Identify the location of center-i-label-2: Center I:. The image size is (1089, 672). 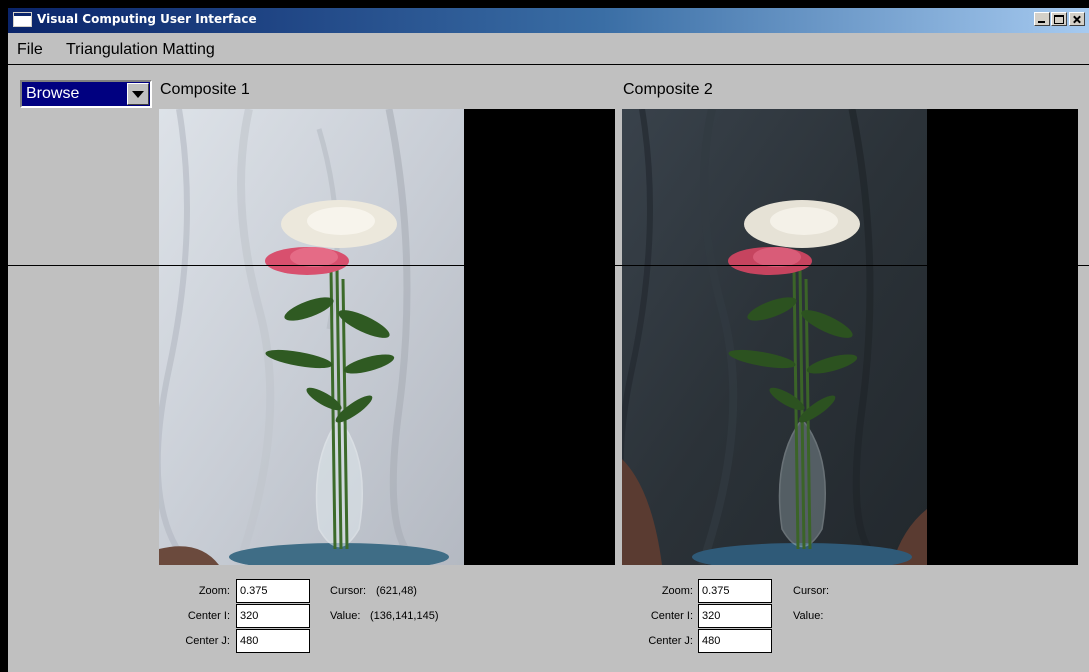
(671, 616).